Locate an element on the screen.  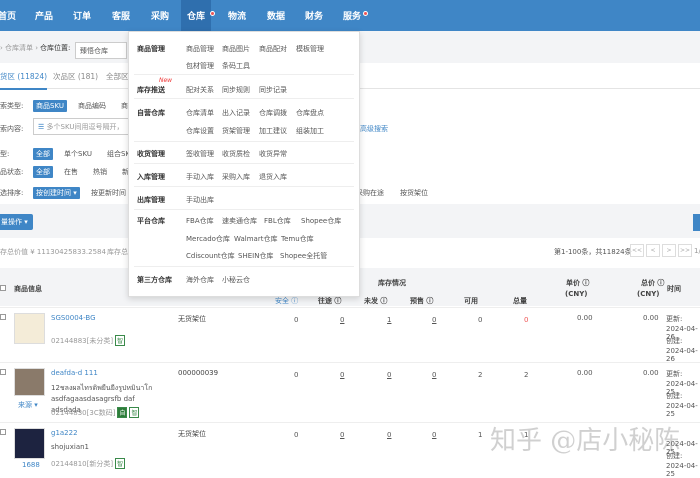
sort-shelf: 按货架位 is located at coordinates (414, 193).